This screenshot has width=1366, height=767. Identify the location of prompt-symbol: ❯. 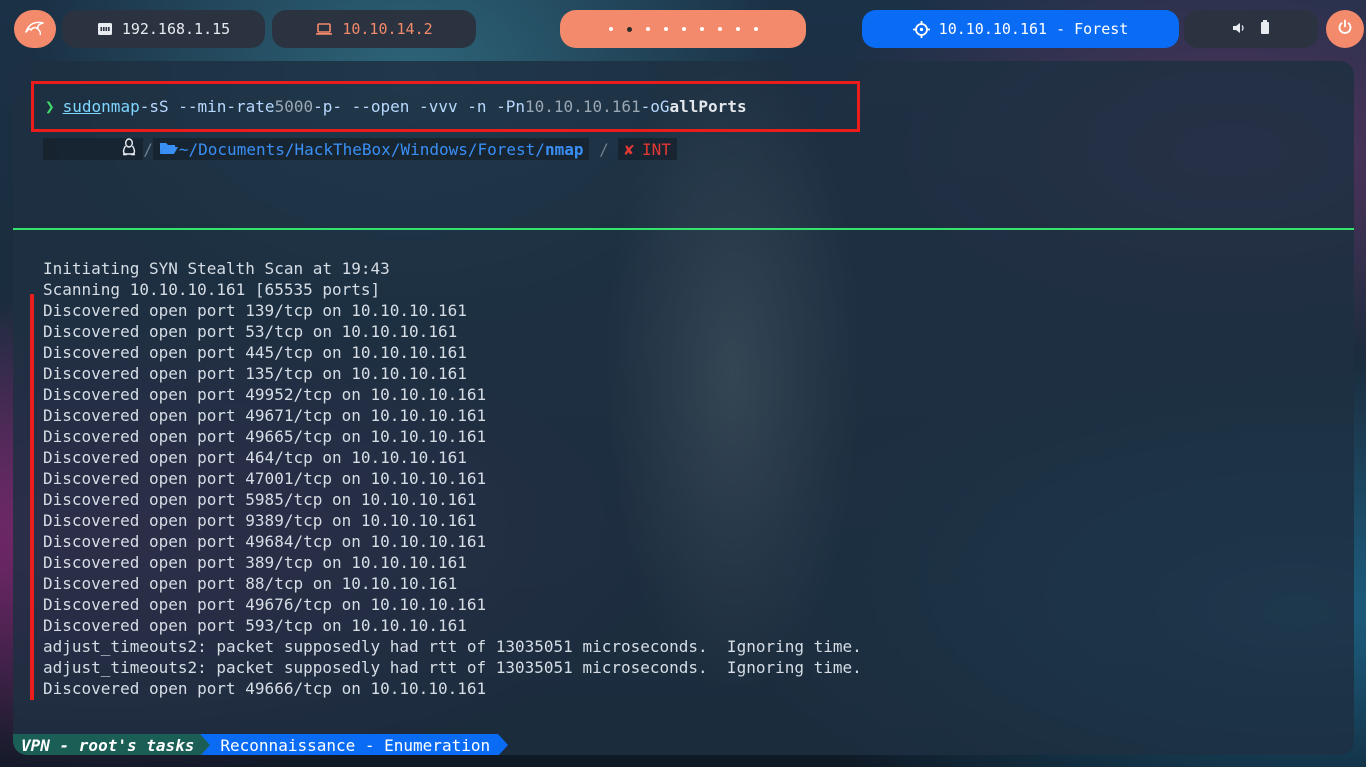
(50, 106).